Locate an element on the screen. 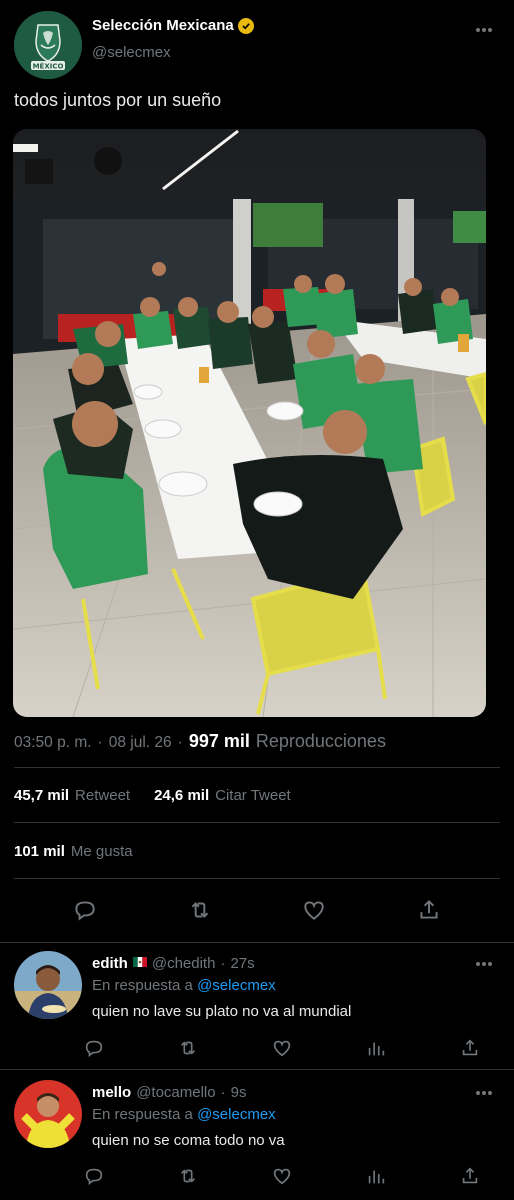 This screenshot has width=514, height=1200. author-handle: @selecmex is located at coordinates (131, 52).